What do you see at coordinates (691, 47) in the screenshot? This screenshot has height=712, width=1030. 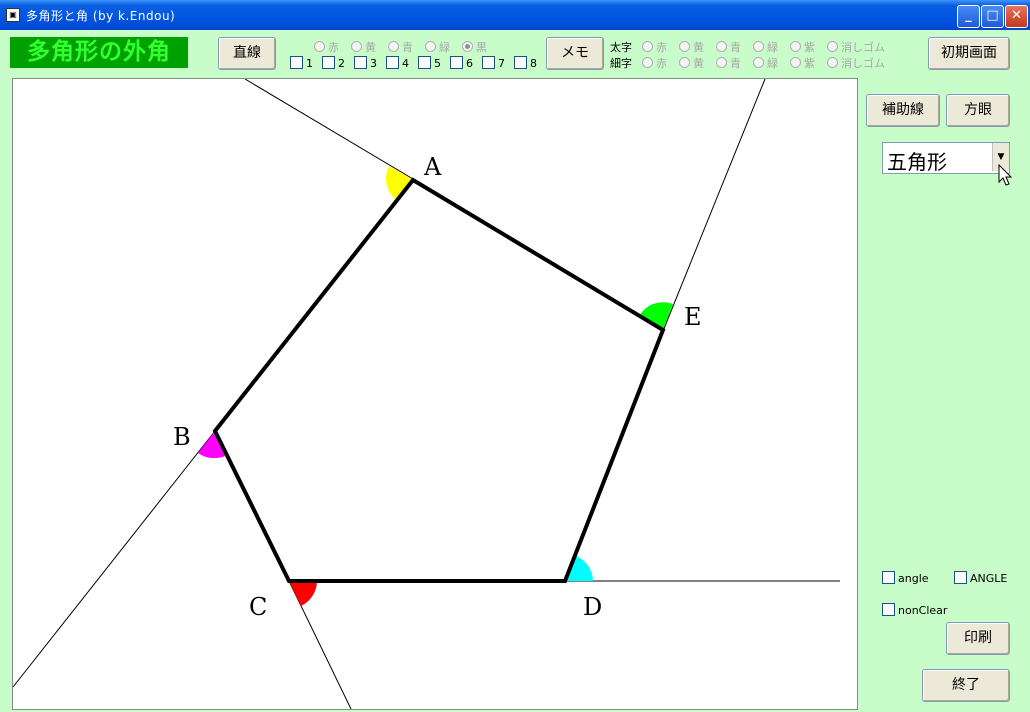 I see `thick-yellow: 黄` at bounding box center [691, 47].